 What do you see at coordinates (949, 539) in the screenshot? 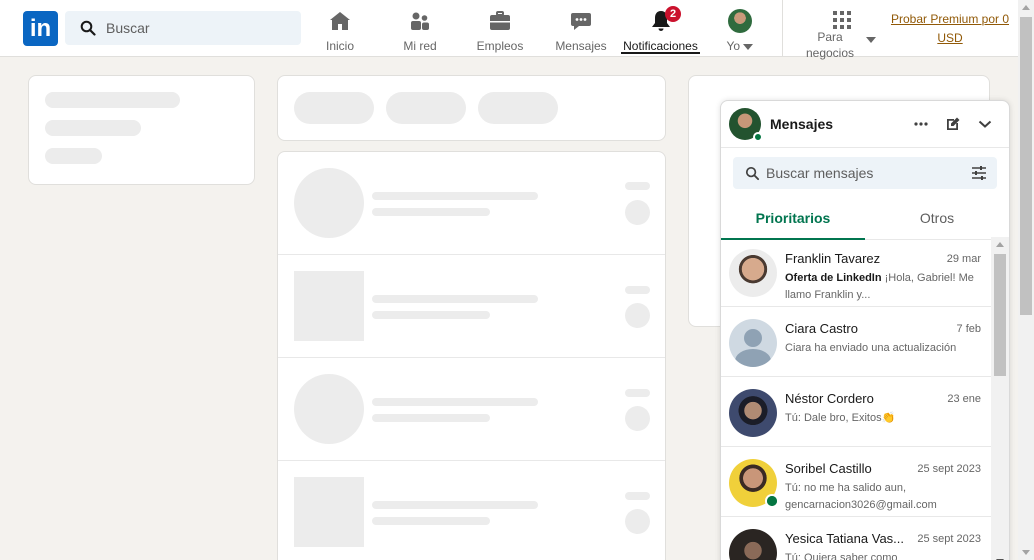
I see `conversation-date: 25 sept 2023` at bounding box center [949, 539].